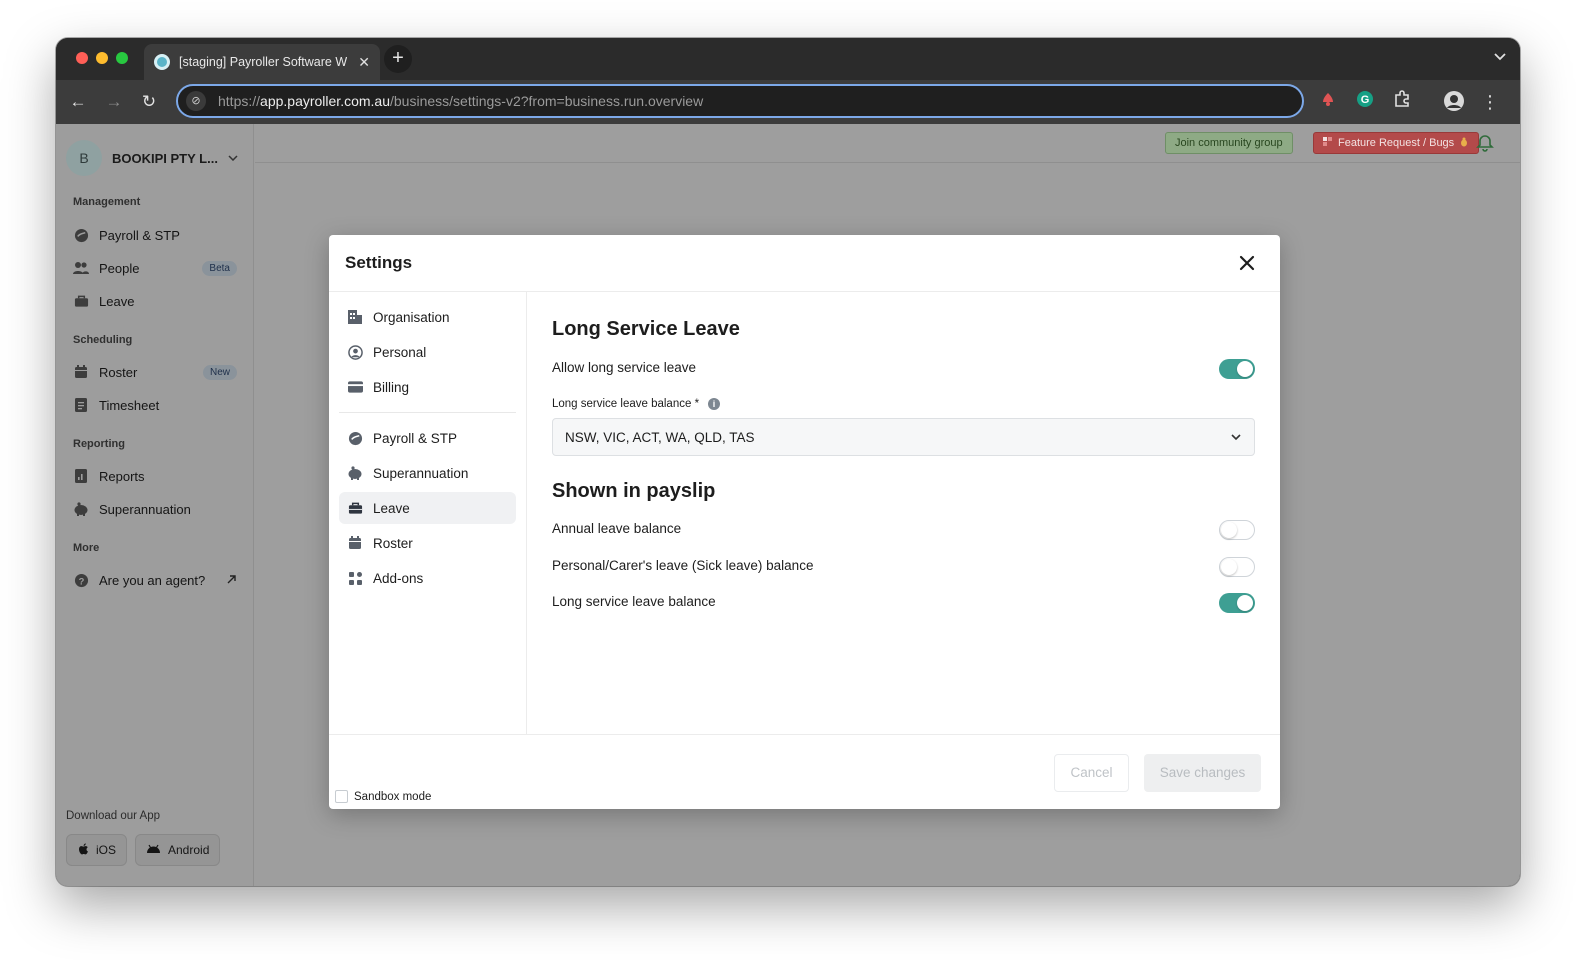  I want to click on people-icon, so click(81, 268).